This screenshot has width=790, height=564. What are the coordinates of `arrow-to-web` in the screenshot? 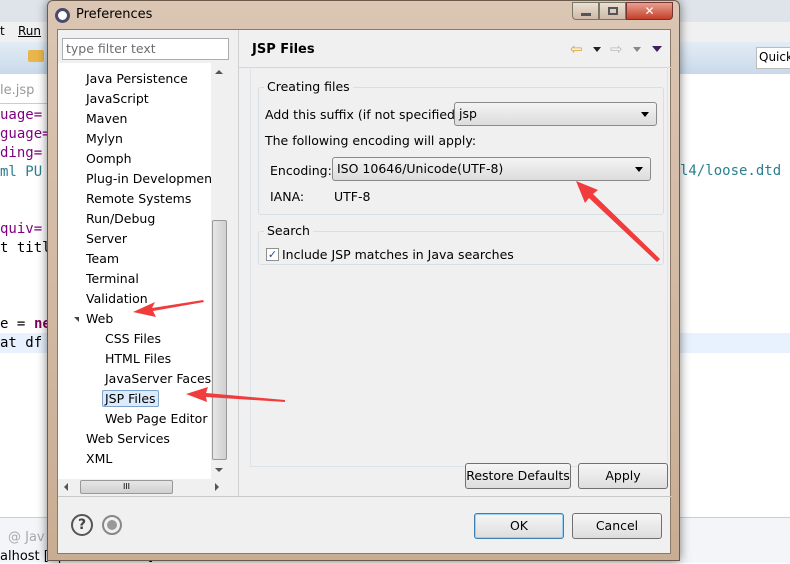 It's located at (168, 308).